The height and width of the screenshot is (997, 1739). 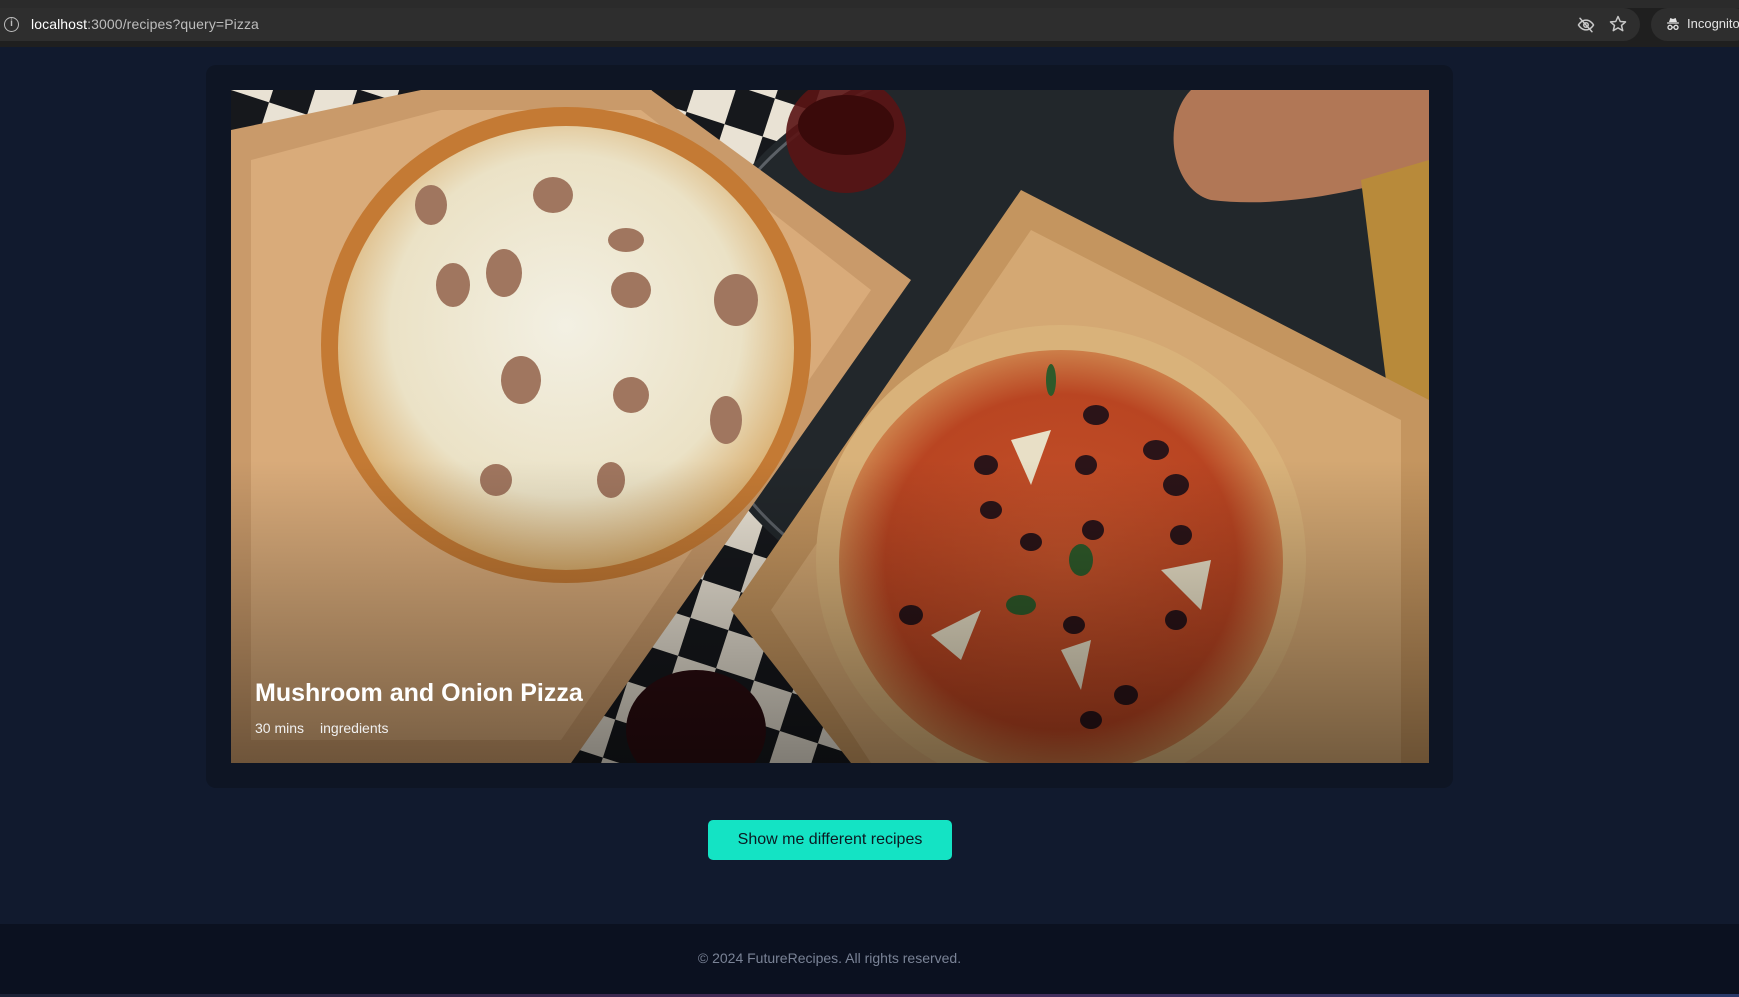 What do you see at coordinates (1618, 24) in the screenshot?
I see `star-icon` at bounding box center [1618, 24].